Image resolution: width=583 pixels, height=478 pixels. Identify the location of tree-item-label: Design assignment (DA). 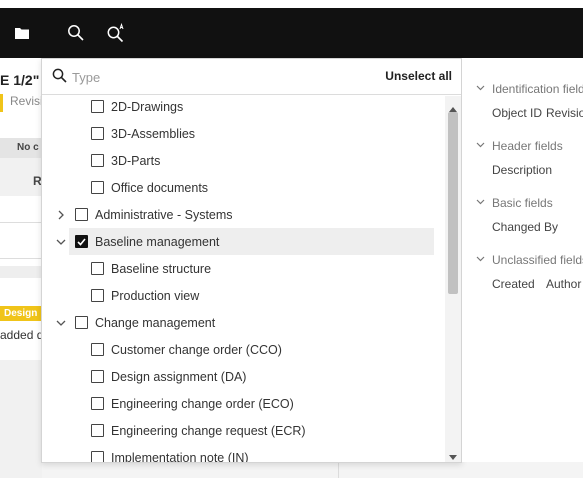
(179, 376).